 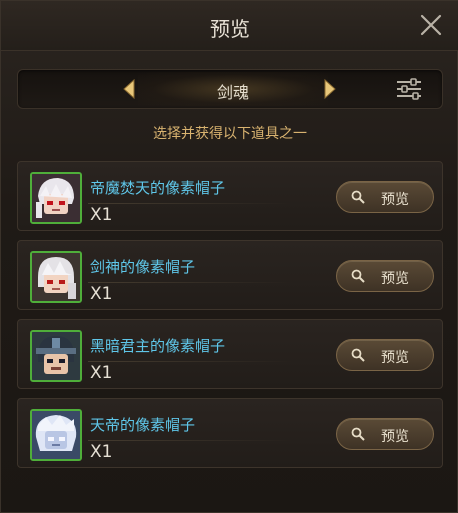 I want to click on chevron-right-icon, so click(x=330, y=89).